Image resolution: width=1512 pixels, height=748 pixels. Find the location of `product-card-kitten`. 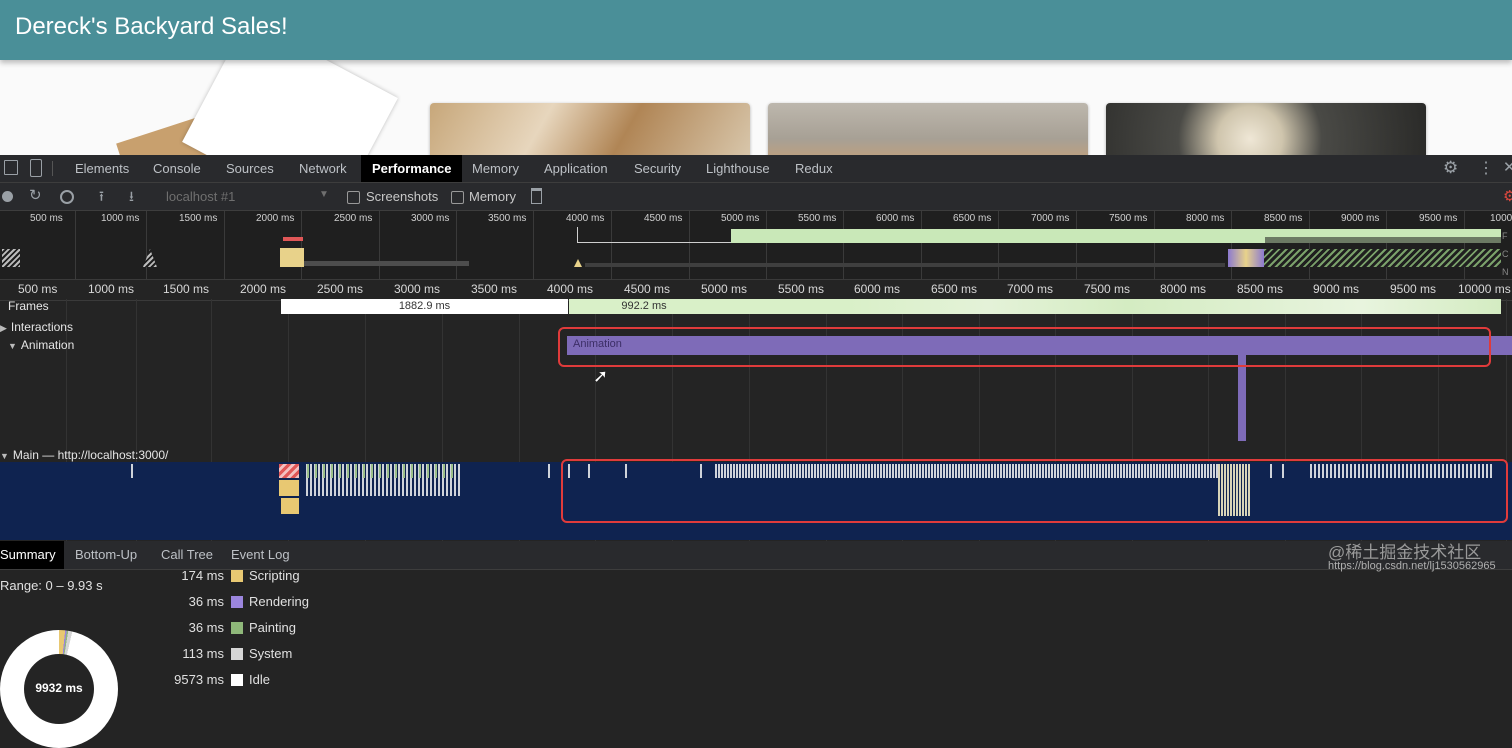

product-card-kitten is located at coordinates (928, 129).